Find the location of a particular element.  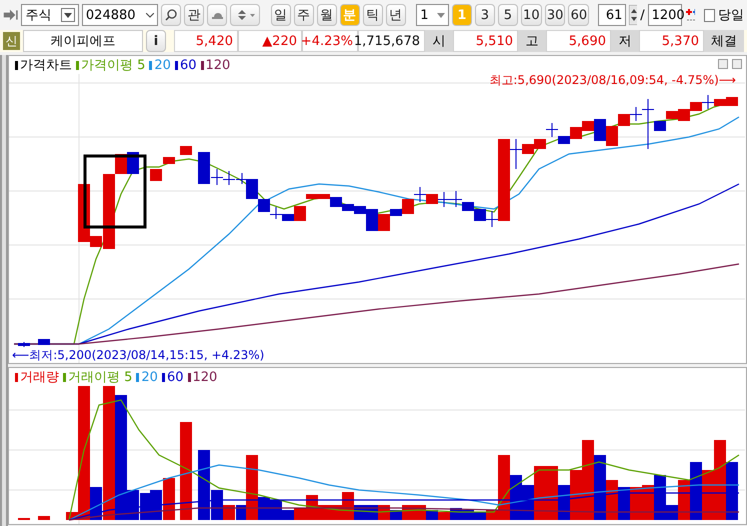

total-field: 1200 is located at coordinates (665, 15).